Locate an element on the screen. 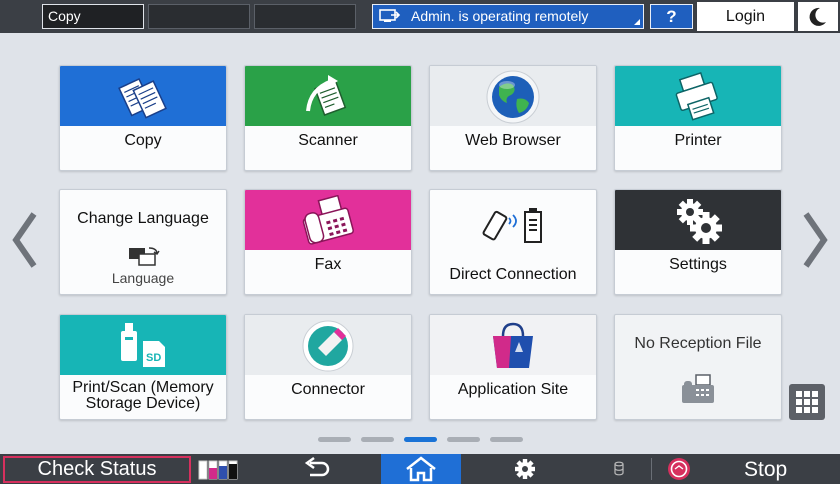 This screenshot has height=484, width=840. check-status-button: Check Status is located at coordinates (97, 469).